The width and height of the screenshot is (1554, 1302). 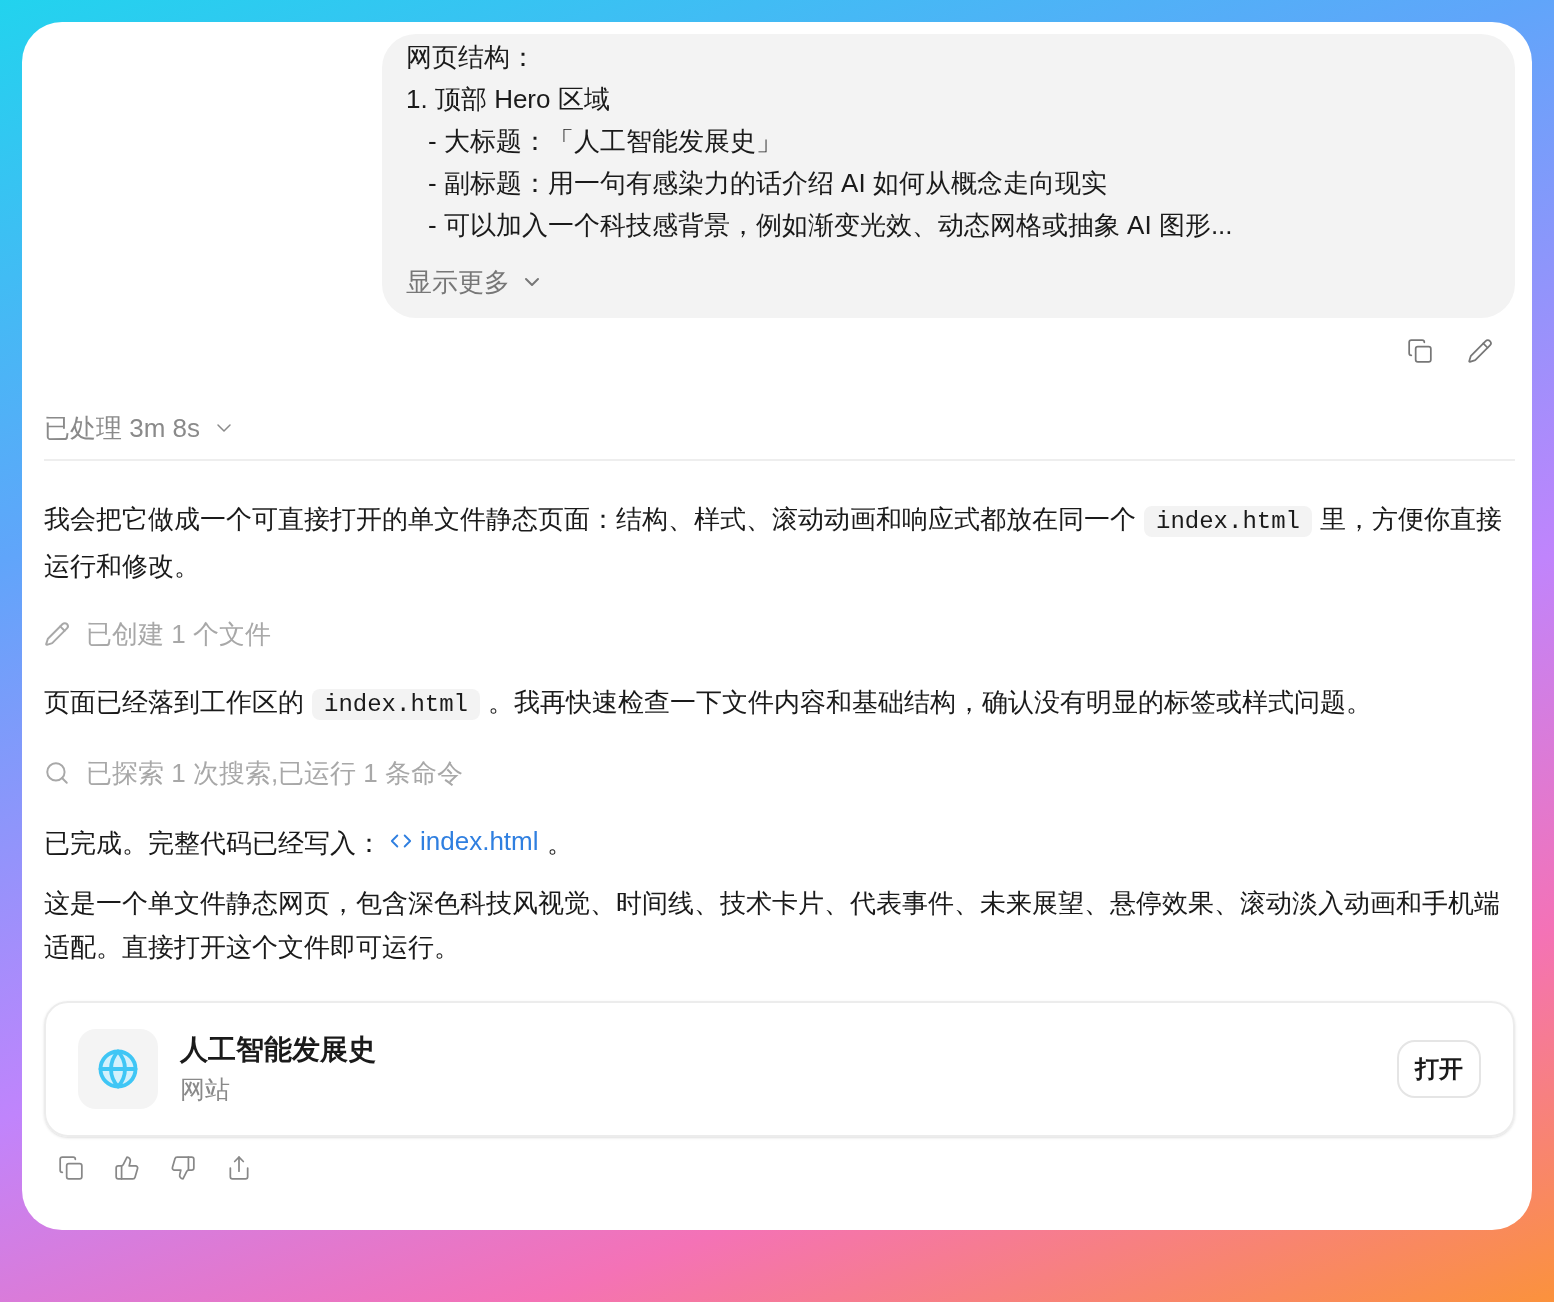 What do you see at coordinates (127, 1168) in the screenshot?
I see `thumbs-up-icon` at bounding box center [127, 1168].